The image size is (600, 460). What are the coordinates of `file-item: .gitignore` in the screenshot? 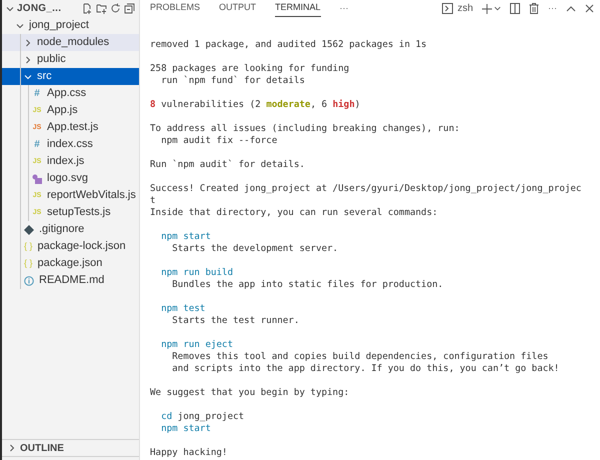 It's located at (70, 229).